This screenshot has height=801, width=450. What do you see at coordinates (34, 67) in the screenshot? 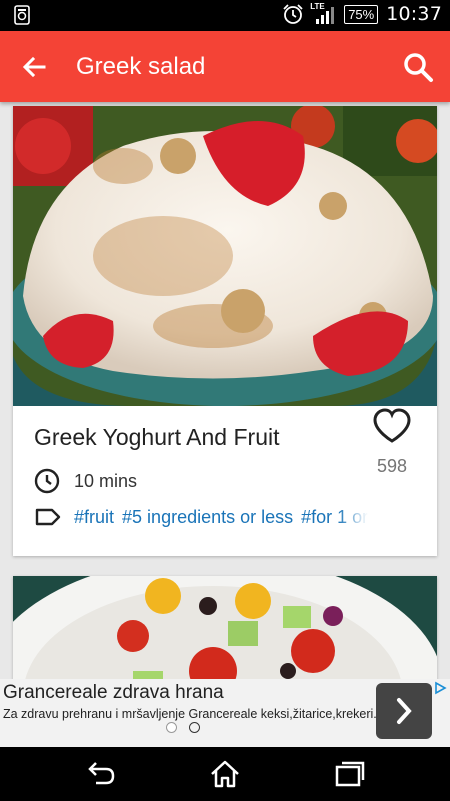
I see `back-arrow-icon` at bounding box center [34, 67].